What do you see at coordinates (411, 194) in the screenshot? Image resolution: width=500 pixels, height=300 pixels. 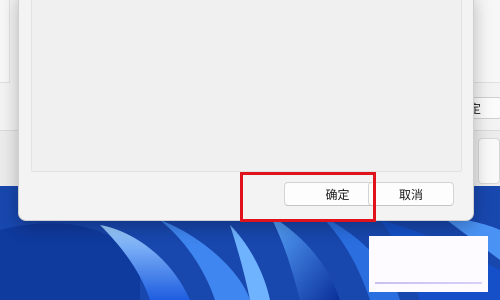 I see `cancel-button: 取消` at bounding box center [411, 194].